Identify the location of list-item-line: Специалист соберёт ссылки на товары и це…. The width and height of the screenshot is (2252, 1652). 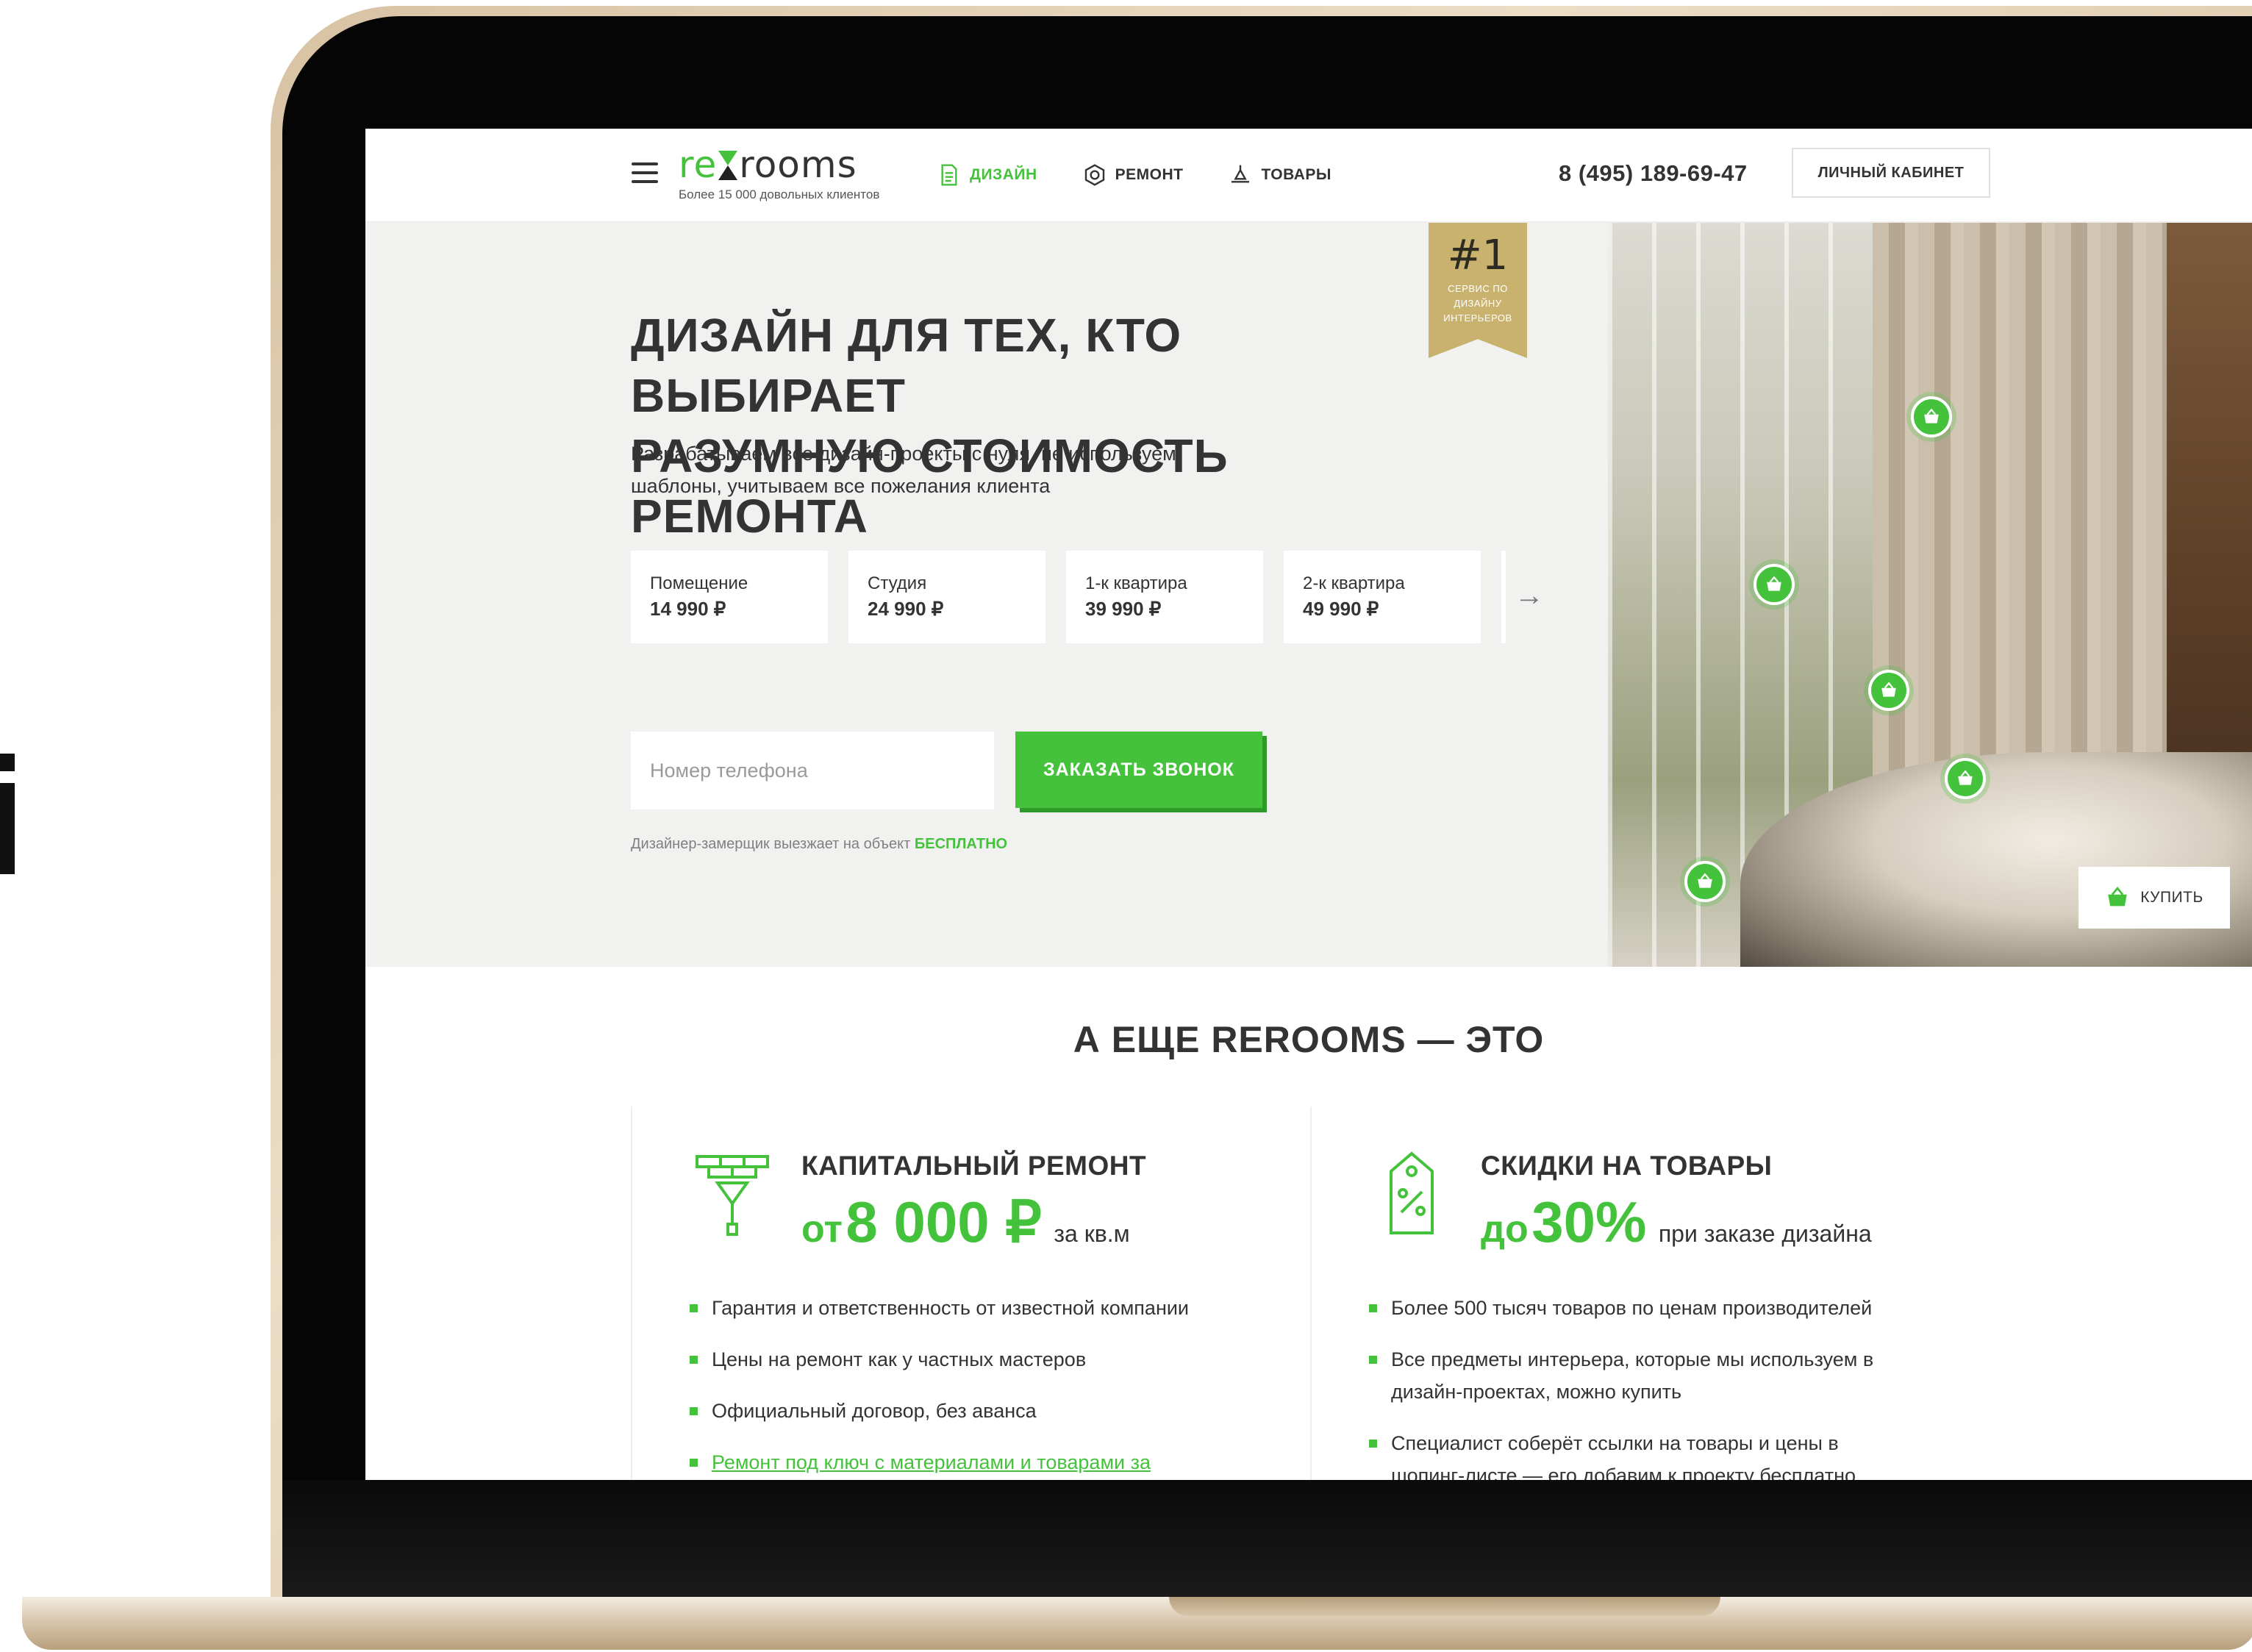
(1615, 1443).